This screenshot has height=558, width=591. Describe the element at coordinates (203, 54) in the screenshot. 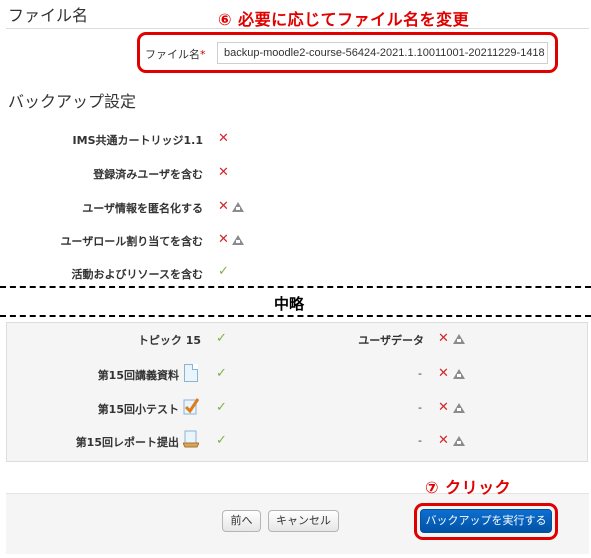

I see `required-asterisk: *` at that location.